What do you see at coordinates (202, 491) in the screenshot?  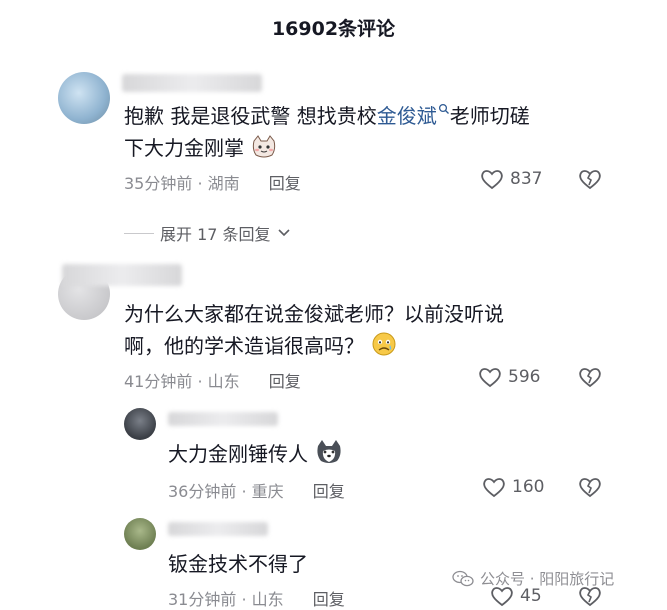 I see `timestamp: 36分钟前` at bounding box center [202, 491].